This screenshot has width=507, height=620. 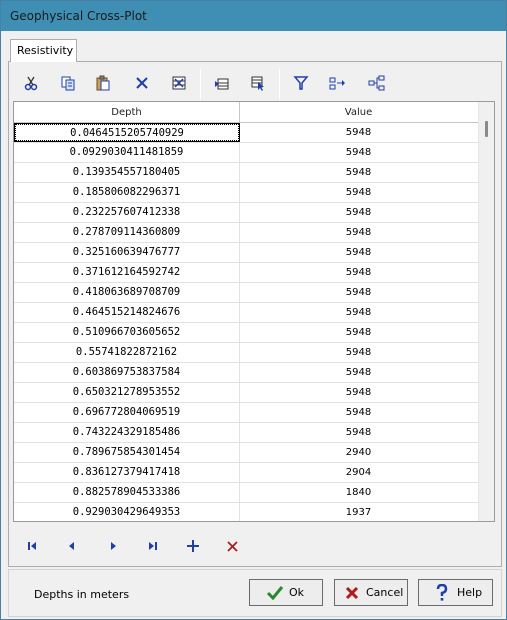 I want to click on previous-record-icon, so click(x=71, y=546).